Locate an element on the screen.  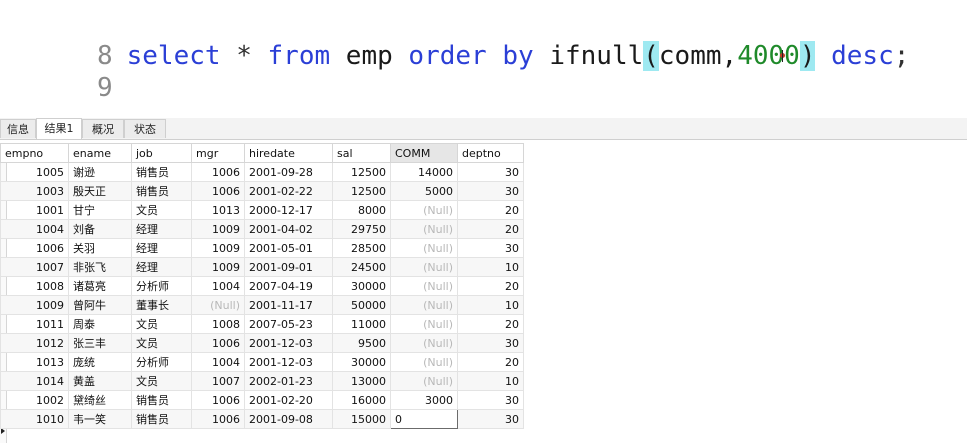
tab-info: 信息 is located at coordinates (18, 128).